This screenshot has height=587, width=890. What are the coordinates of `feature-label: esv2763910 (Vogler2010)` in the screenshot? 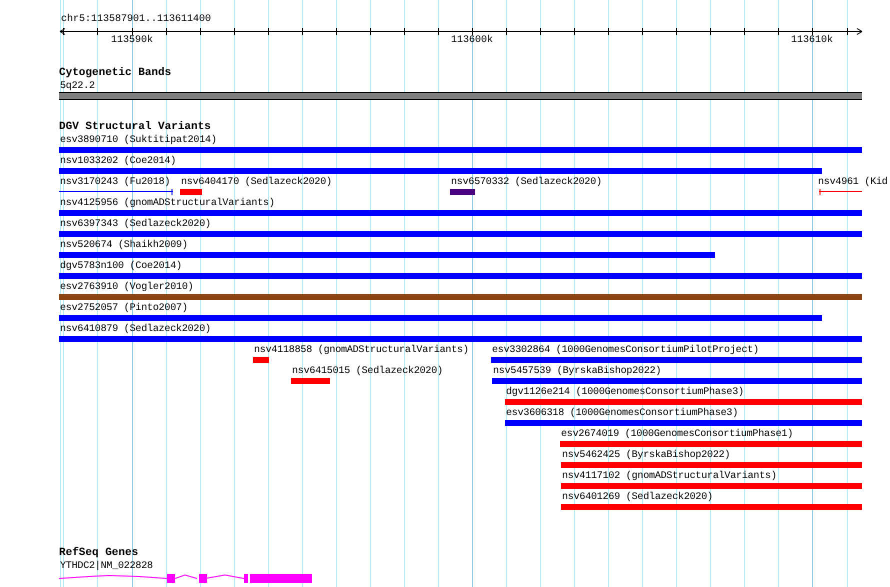 It's located at (127, 287).